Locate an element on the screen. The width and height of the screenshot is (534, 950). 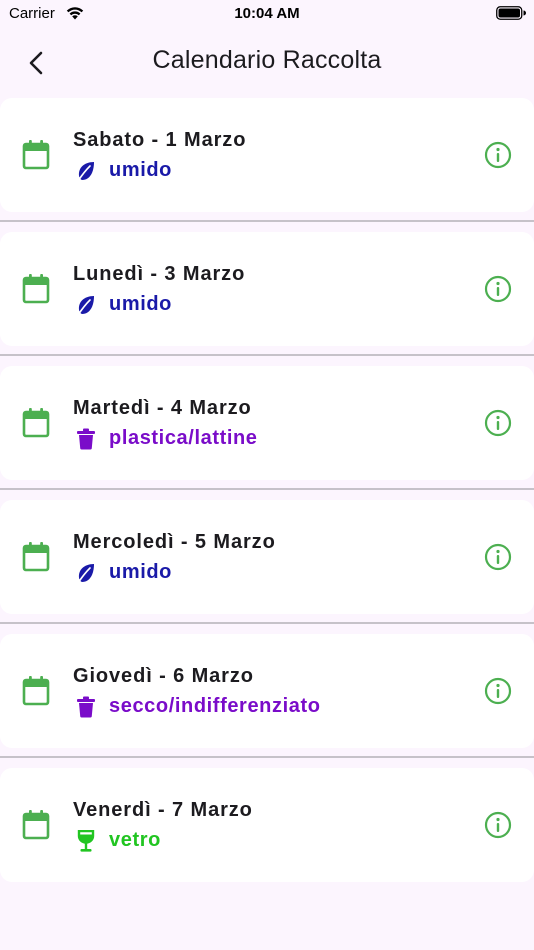
list-item: Lunedì - 3 Marzo umido is located at coordinates (267, 299).